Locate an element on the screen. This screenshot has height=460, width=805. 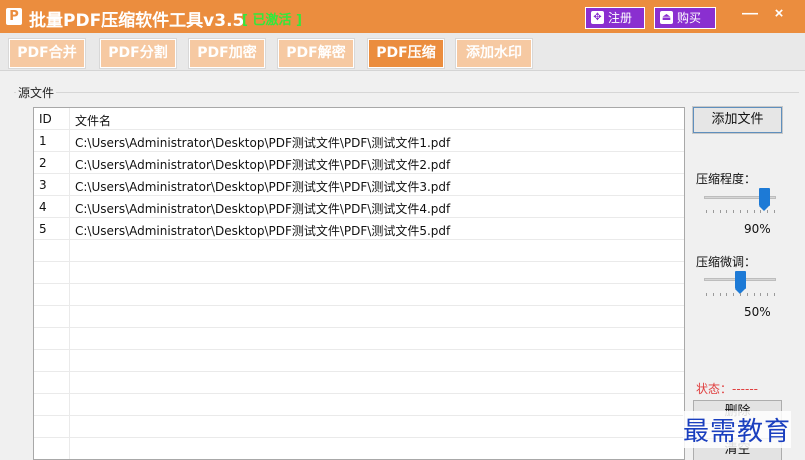
minimize-button: — is located at coordinates (750, 14).